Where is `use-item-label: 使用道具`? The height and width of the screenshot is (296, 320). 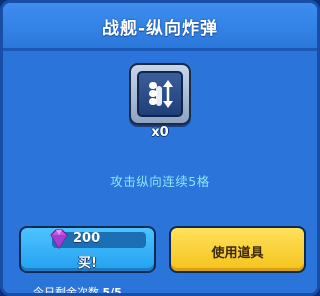 use-item-label: 使用道具 is located at coordinates (237, 253).